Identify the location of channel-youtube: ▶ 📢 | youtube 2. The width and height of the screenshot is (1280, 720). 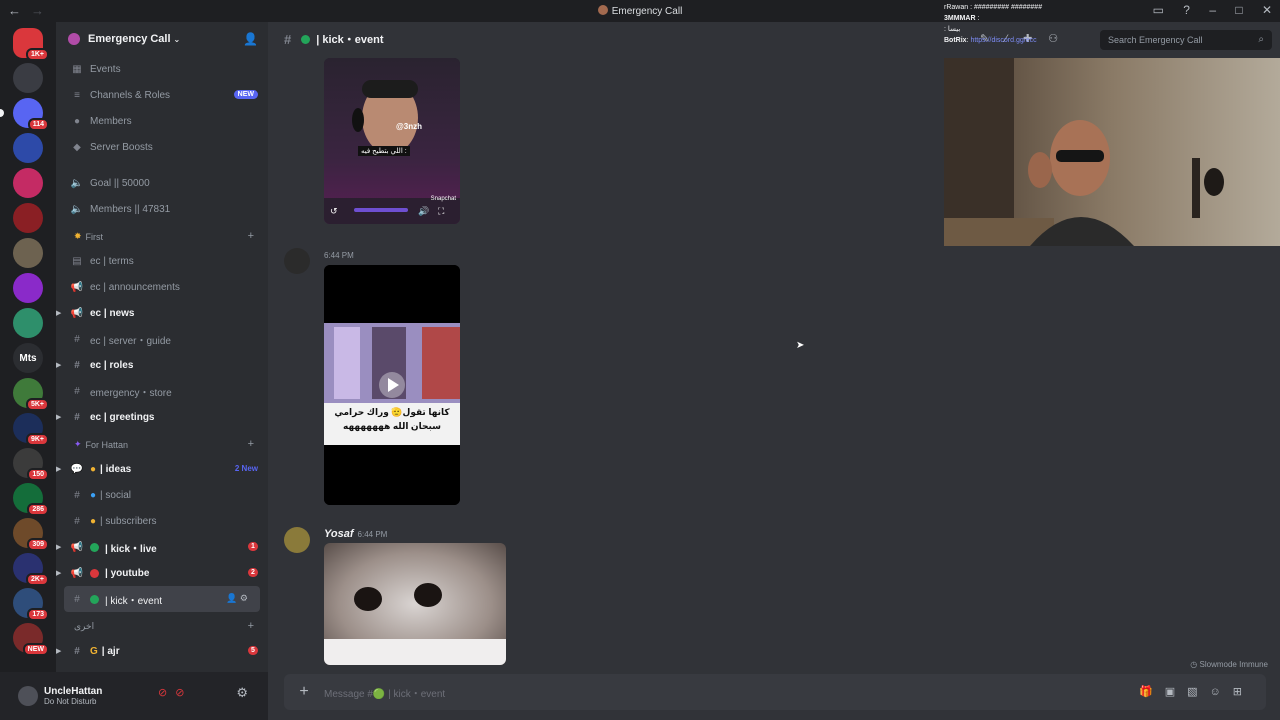
(162, 573).